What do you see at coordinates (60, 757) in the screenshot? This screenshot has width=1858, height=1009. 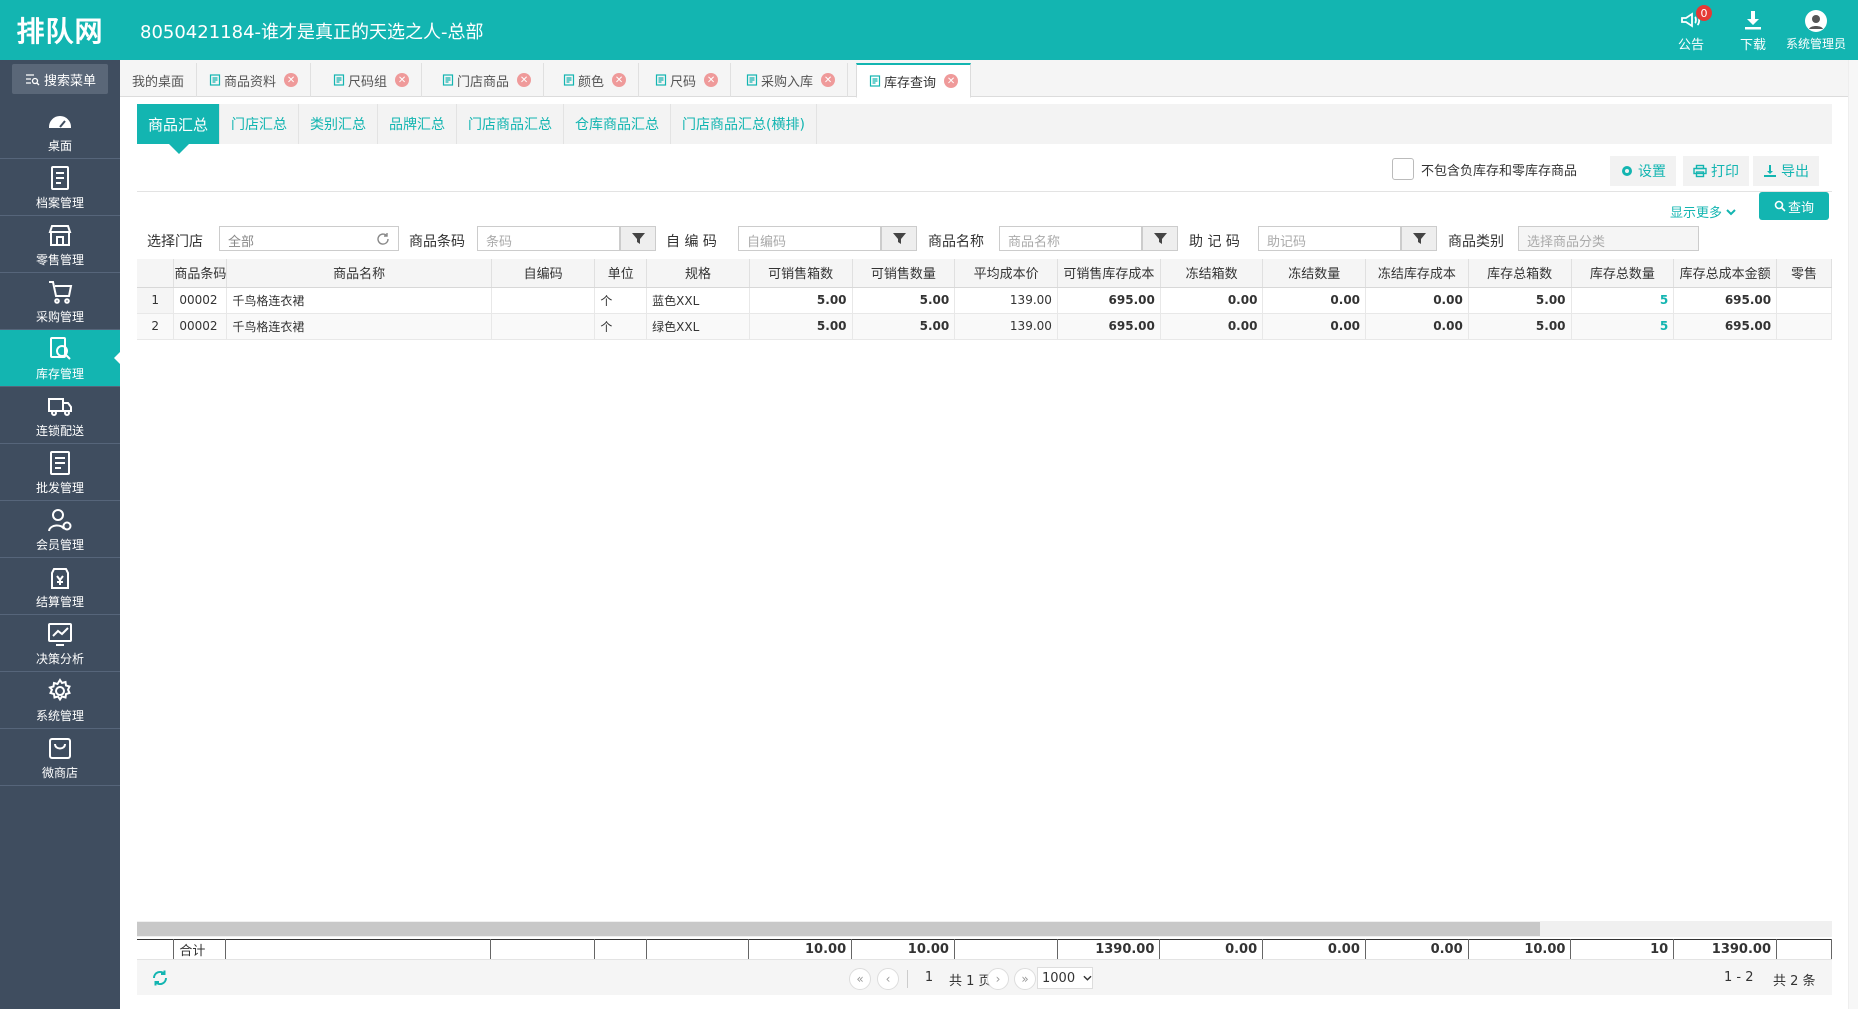 I see `sidebar-item-microstore: 微商店` at bounding box center [60, 757].